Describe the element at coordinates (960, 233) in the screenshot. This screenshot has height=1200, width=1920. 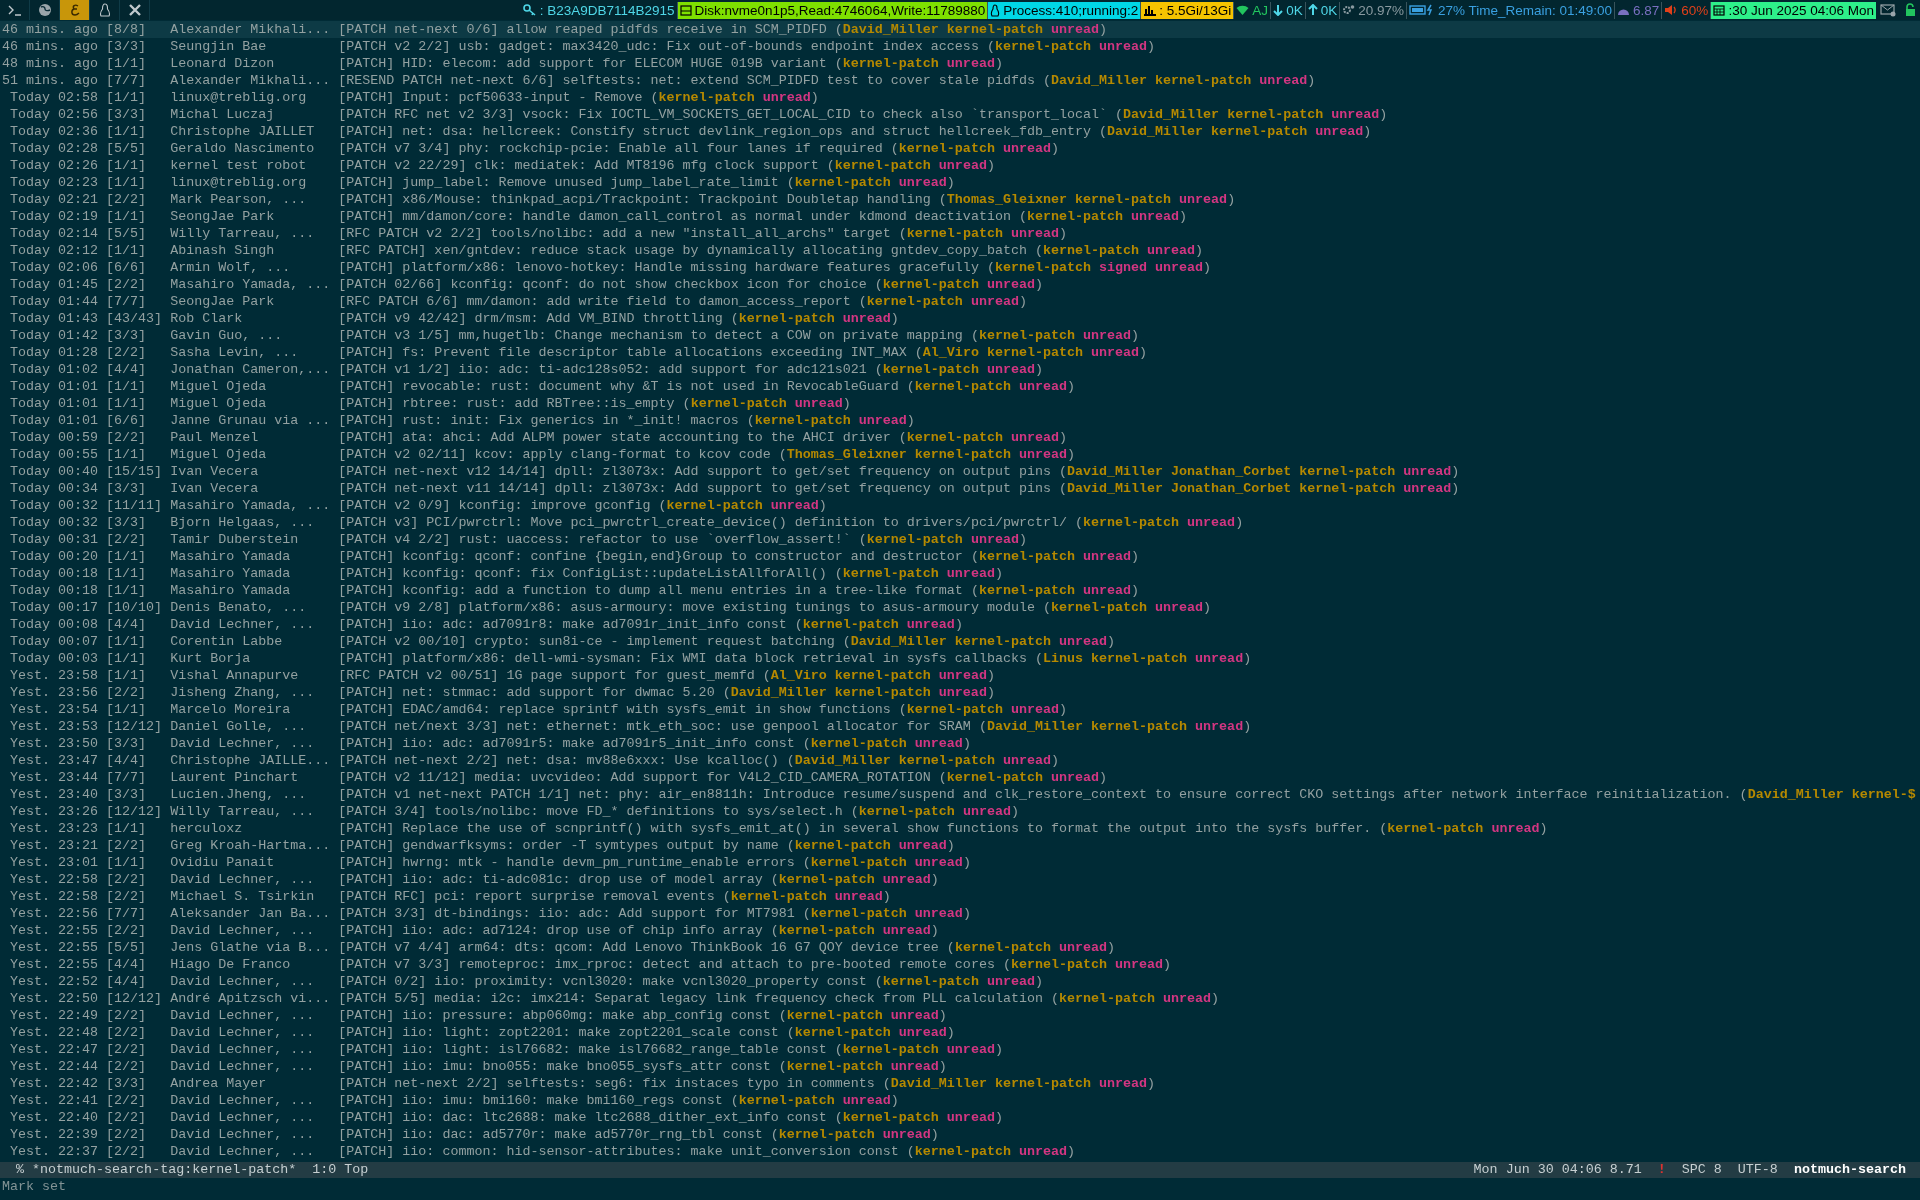
I see `thread-row: Today 02:14 [5/5] Willy Tarreau, ... [RFC PATCH v2 2/2] tools/nolibc: add a new "install_all_archs" target (kernel-patch unread)` at that location.